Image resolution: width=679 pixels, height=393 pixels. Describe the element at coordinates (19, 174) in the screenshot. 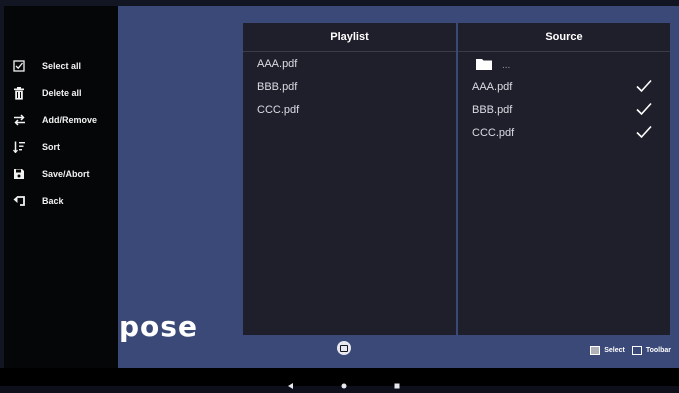

I see `save-icon` at that location.